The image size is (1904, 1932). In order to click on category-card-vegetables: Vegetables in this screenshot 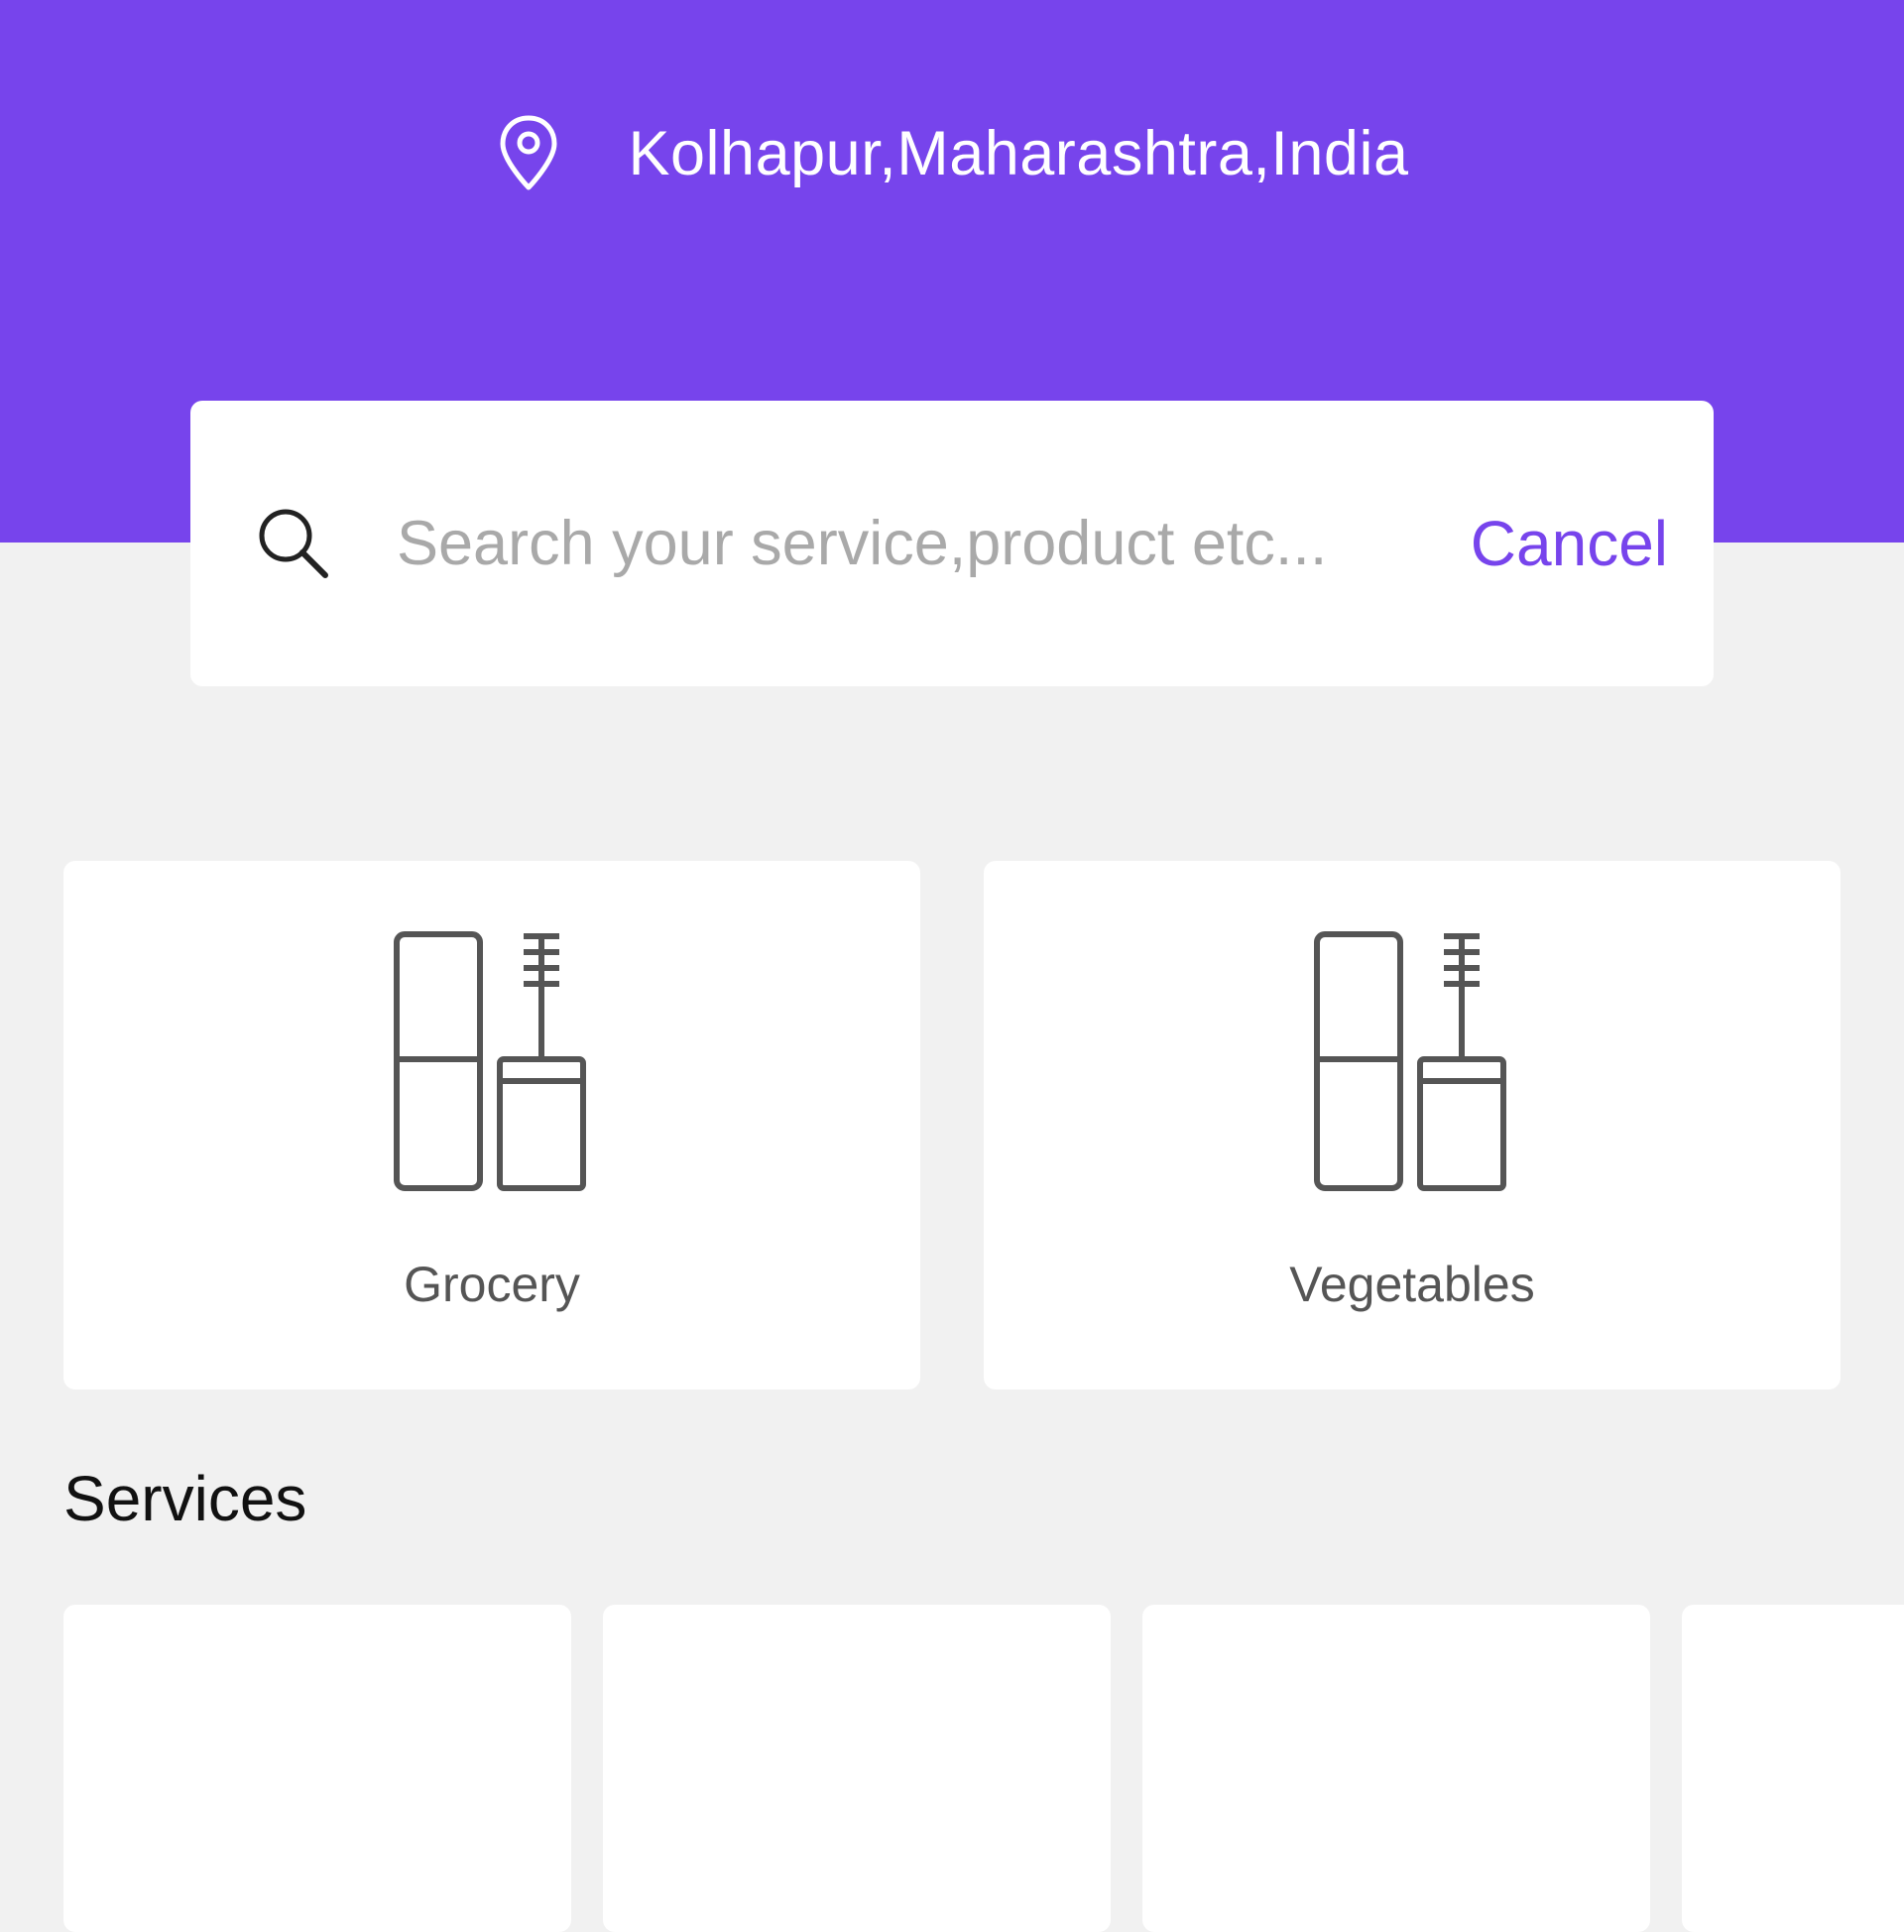, I will do `click(1412, 1125)`.